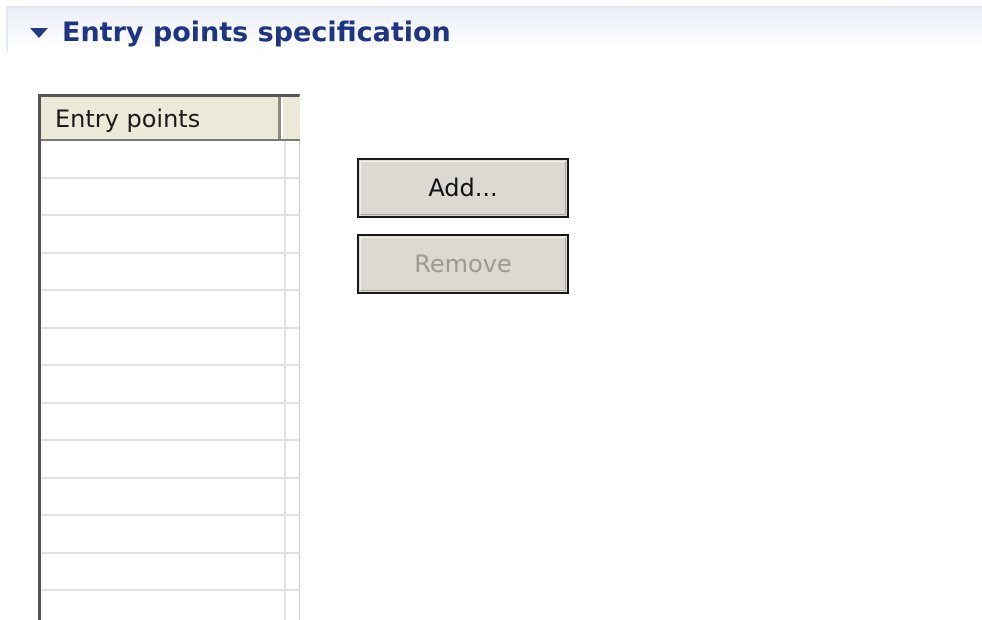 The width and height of the screenshot is (982, 620). I want to click on column-header-label: Entry points, so click(128, 119).